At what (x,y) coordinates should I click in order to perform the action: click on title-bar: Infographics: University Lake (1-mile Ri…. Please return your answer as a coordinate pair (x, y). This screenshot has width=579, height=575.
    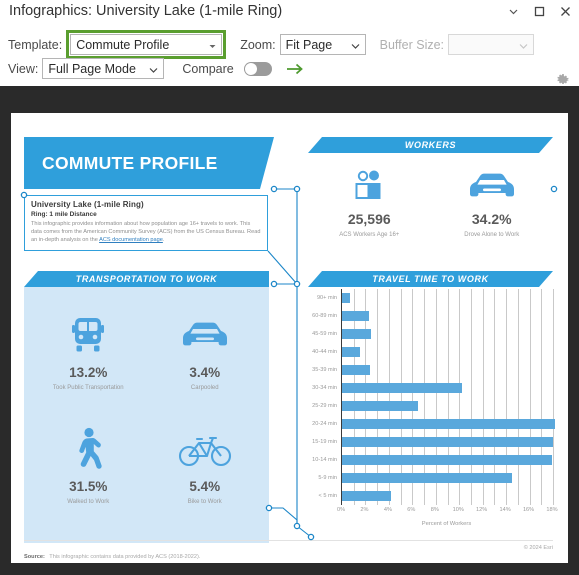
    Looking at the image, I should click on (289, 13).